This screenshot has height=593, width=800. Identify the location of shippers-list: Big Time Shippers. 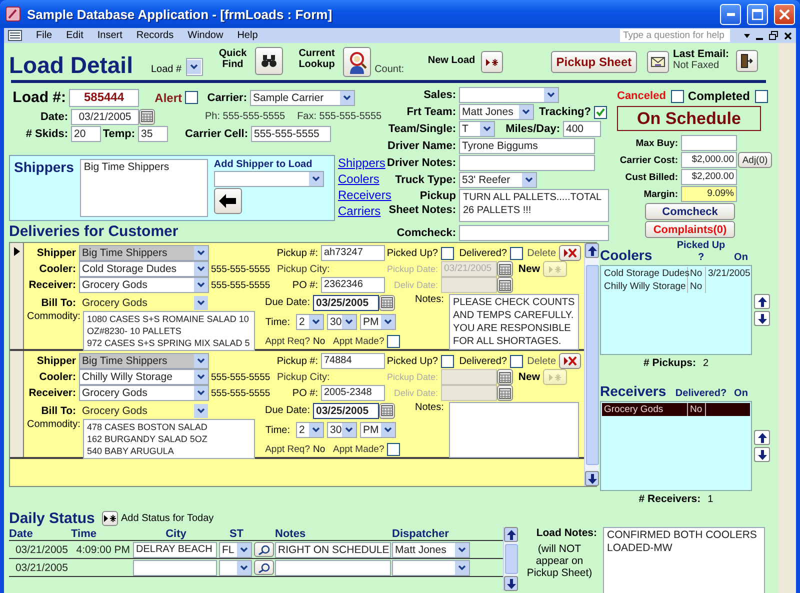
(144, 188).